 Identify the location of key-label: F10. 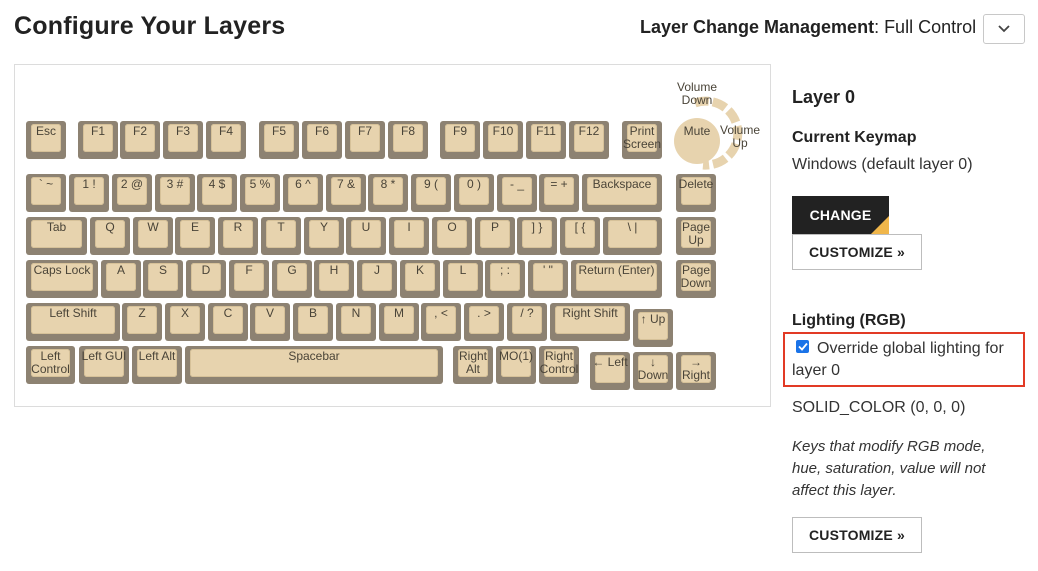
(503, 131).